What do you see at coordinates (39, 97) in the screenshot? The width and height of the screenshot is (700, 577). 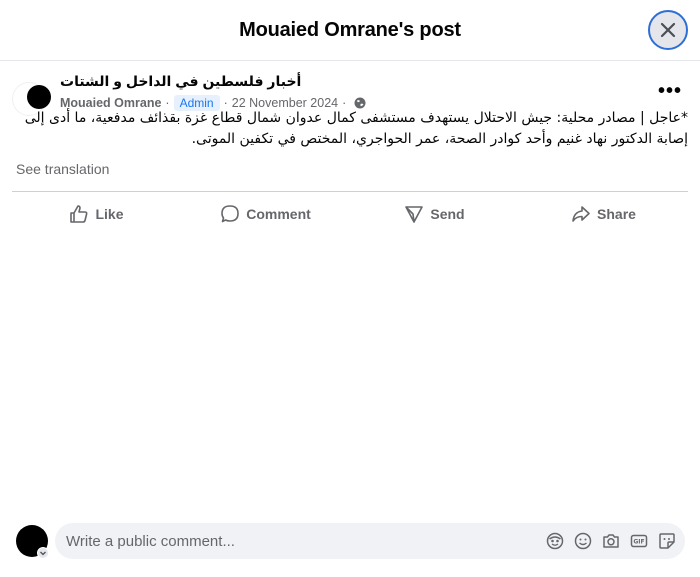 I see `author-avatar` at bounding box center [39, 97].